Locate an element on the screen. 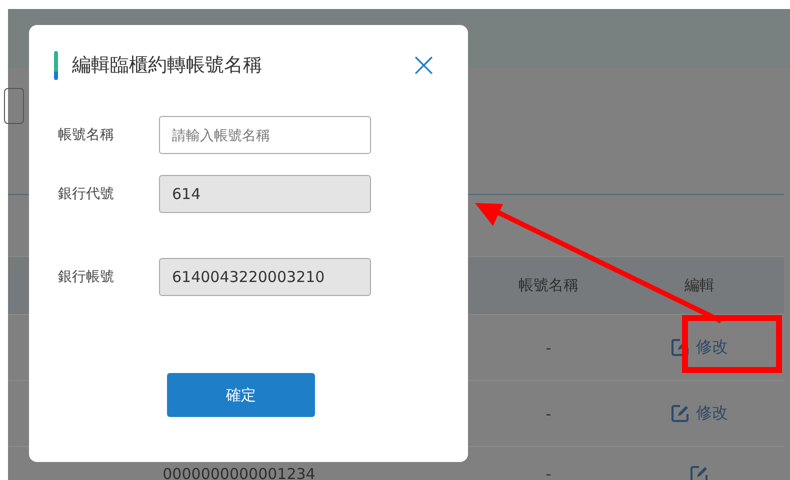  close-button: × is located at coordinates (423, 65).